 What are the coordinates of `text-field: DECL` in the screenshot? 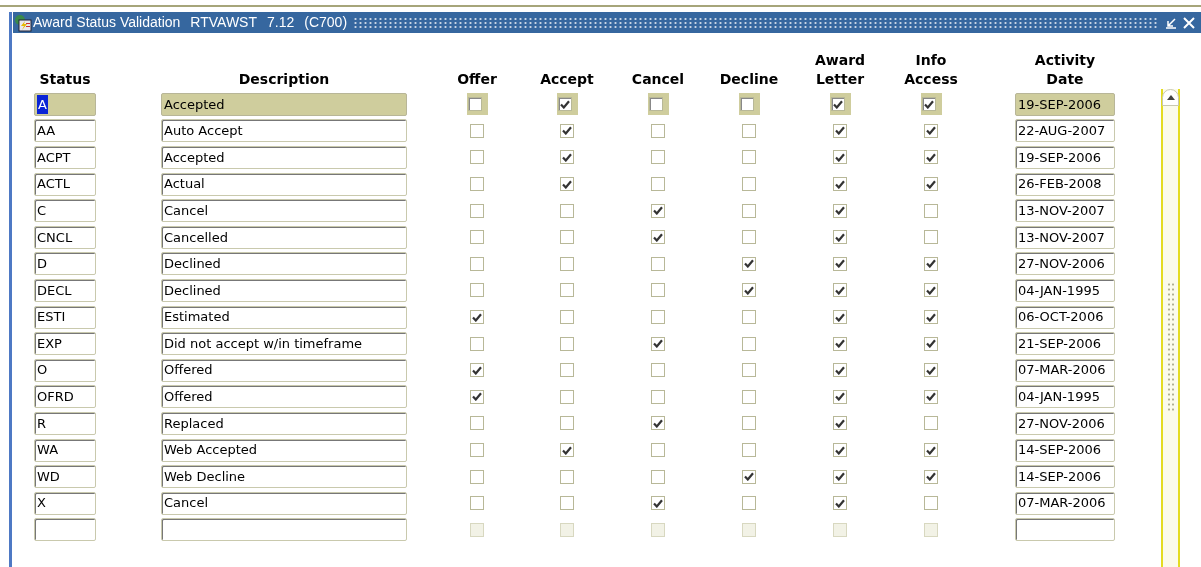 It's located at (65, 290).